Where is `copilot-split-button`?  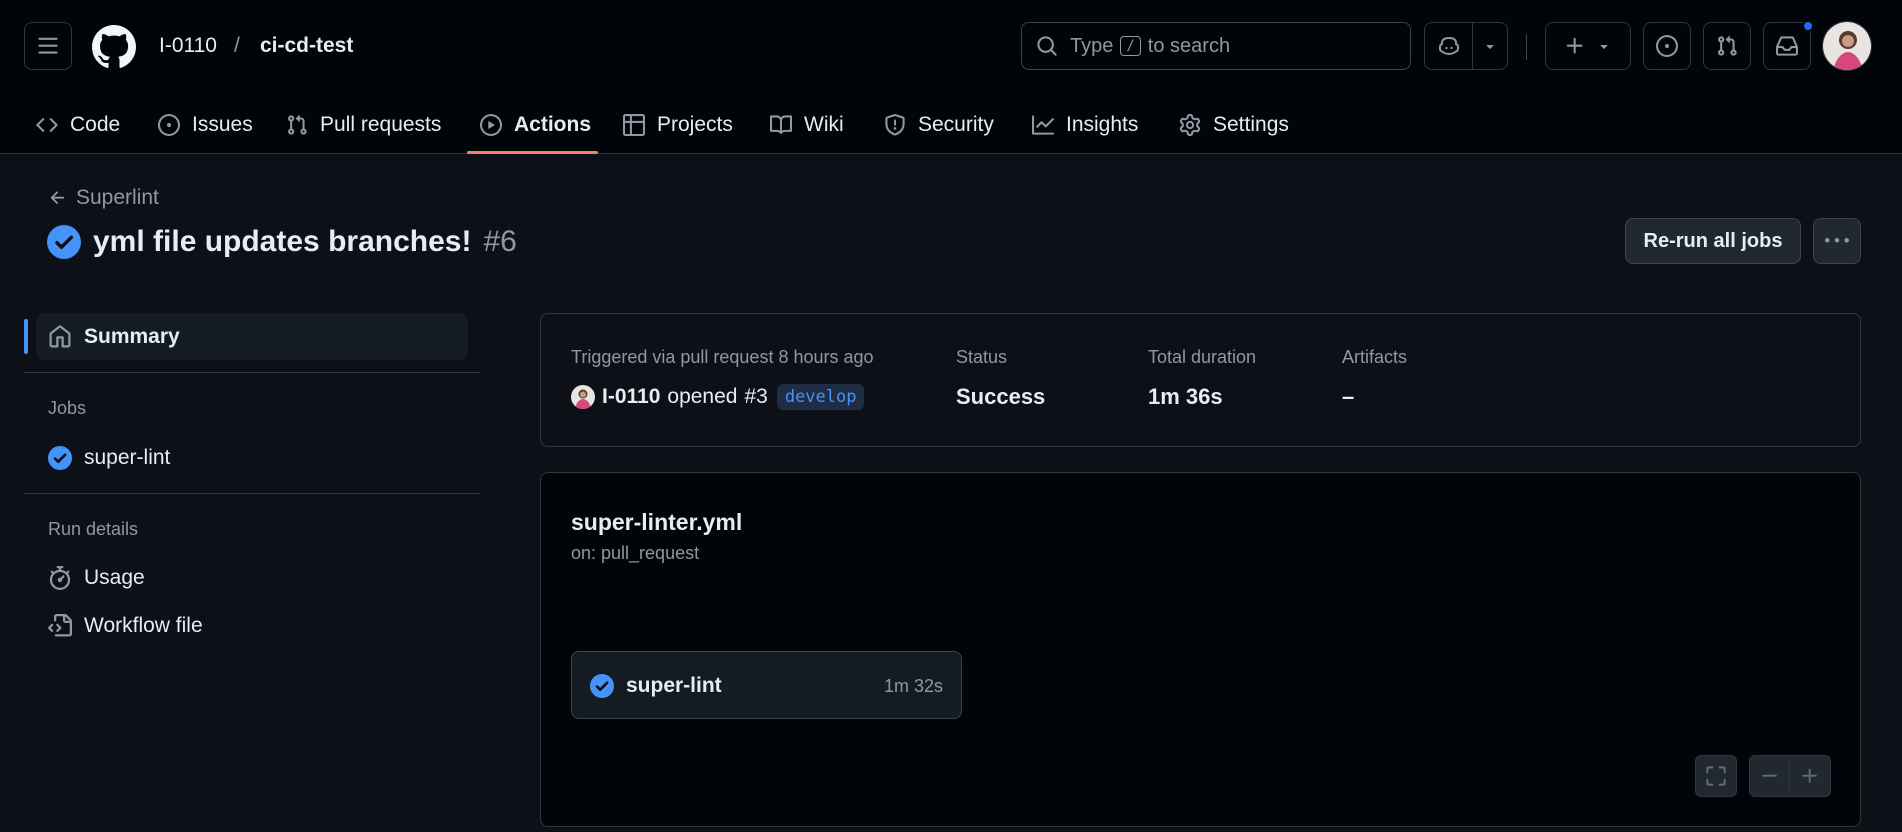 copilot-split-button is located at coordinates (1466, 46).